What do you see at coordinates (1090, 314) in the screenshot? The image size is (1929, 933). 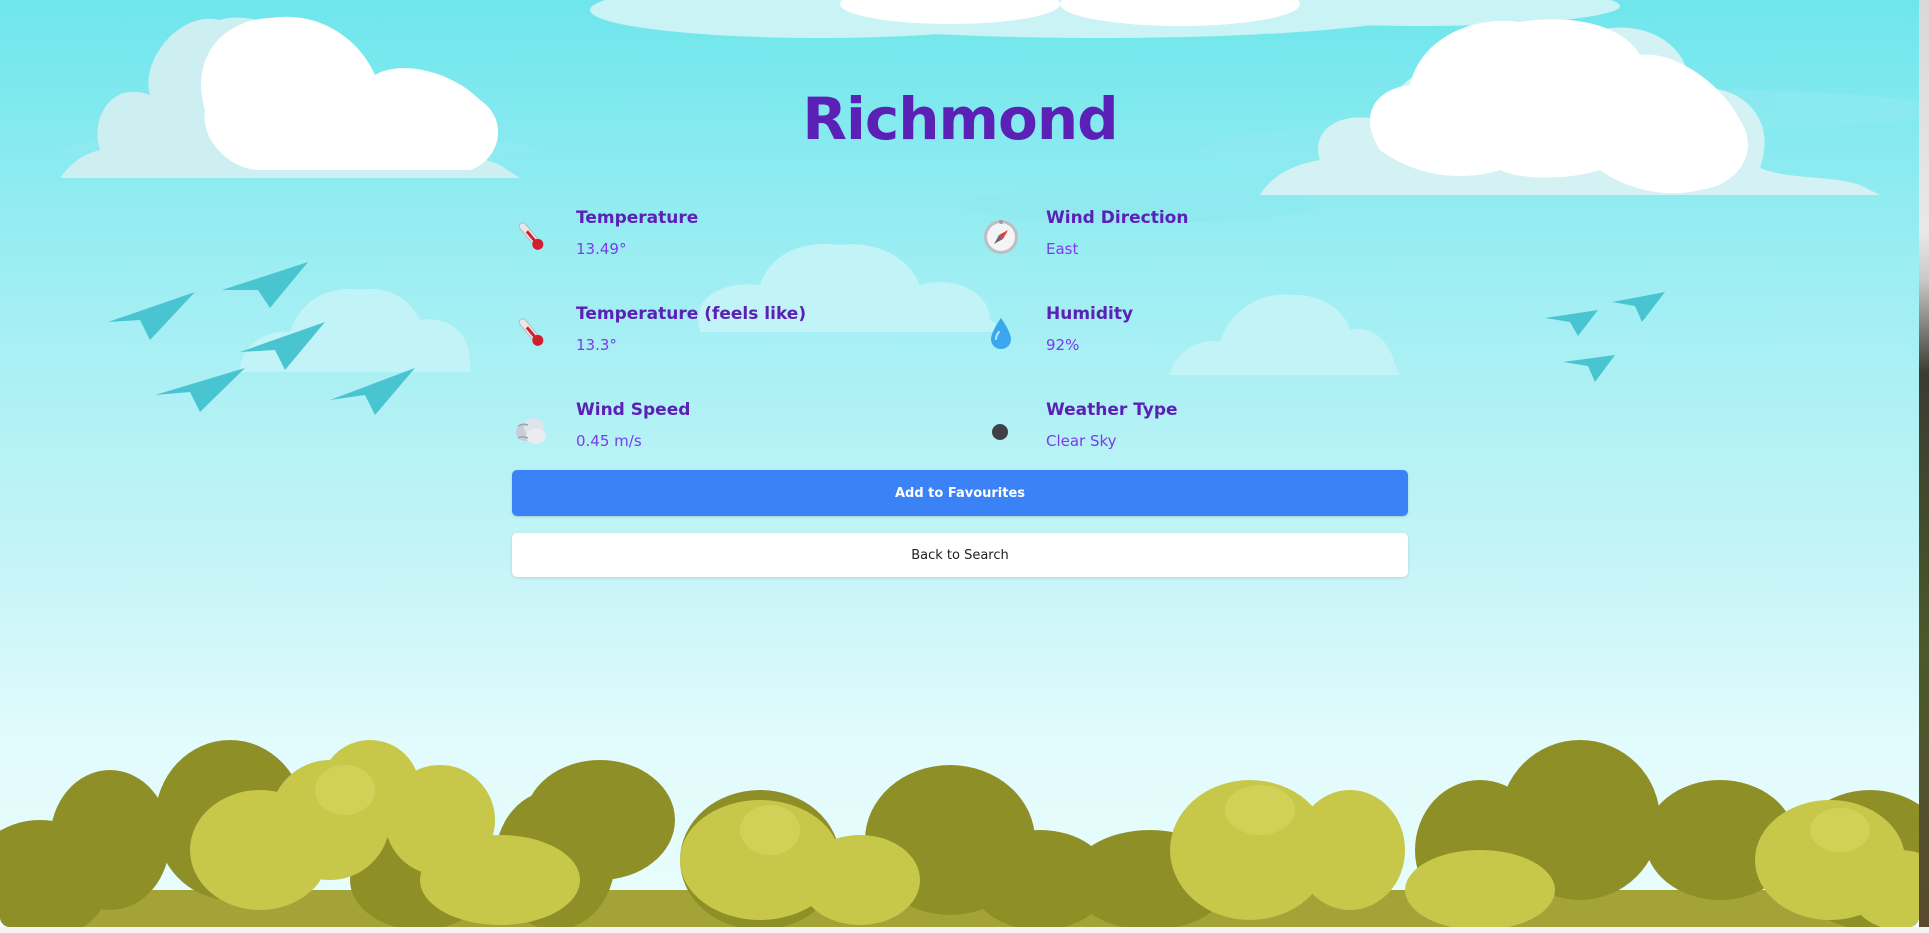 I see `stat-label: Humidity` at bounding box center [1090, 314].